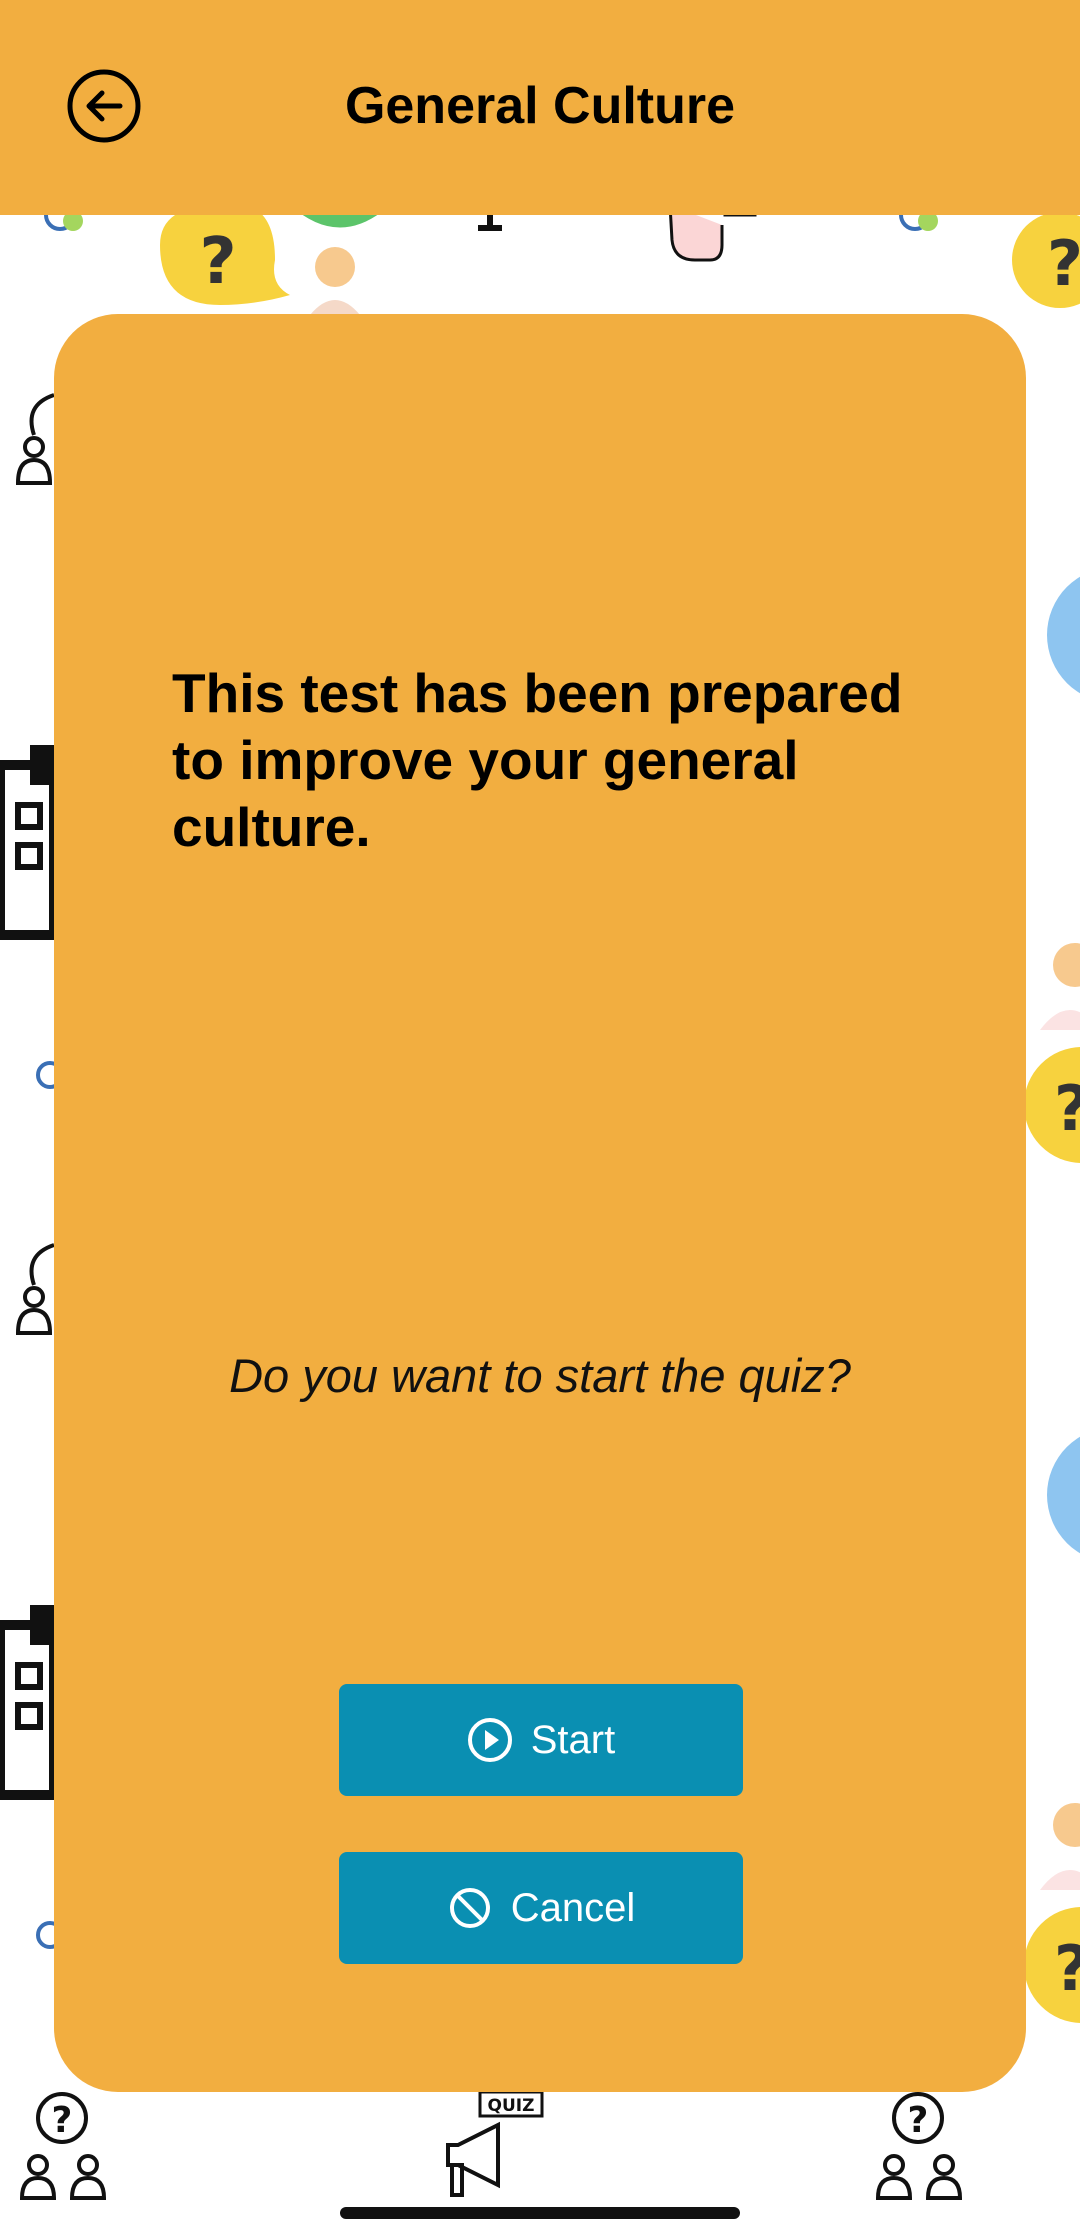 This screenshot has width=1080, height=2235. What do you see at coordinates (540, 1375) in the screenshot?
I see `dialog-question: Do you want to start the quiz?` at bounding box center [540, 1375].